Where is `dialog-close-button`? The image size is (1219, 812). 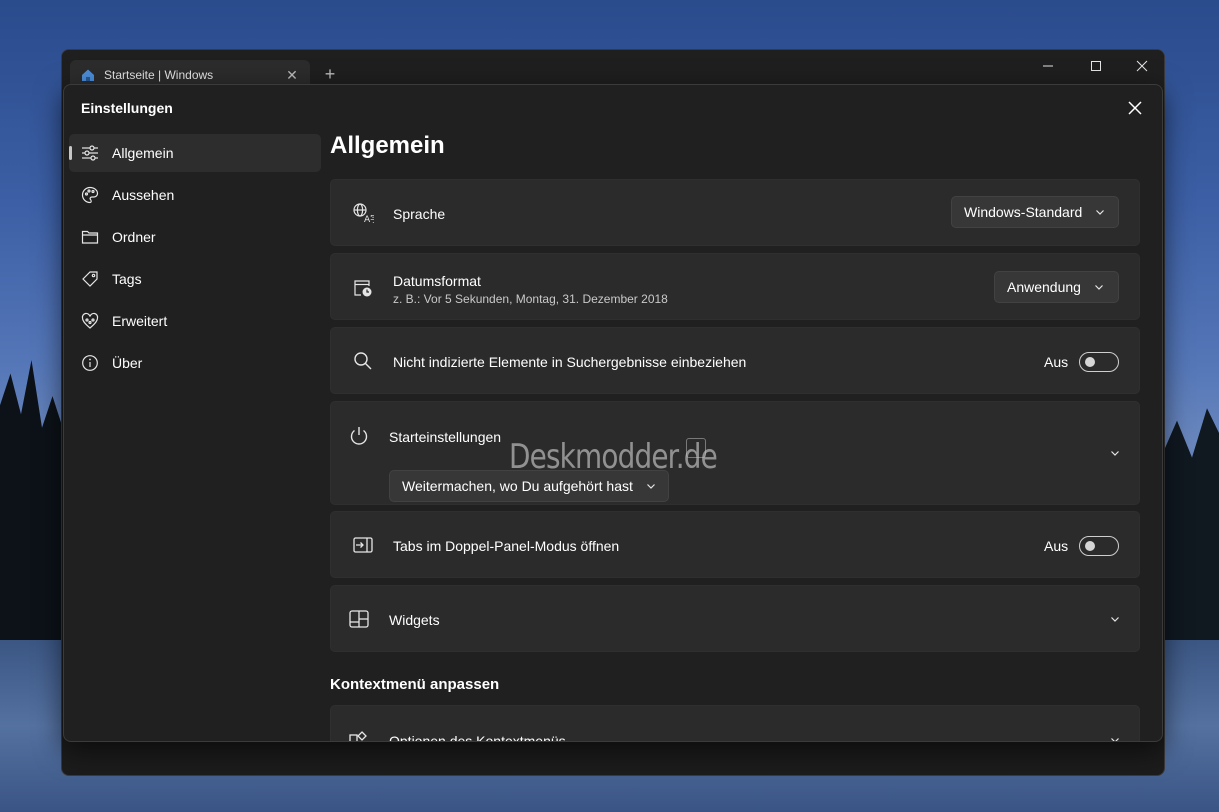
dialog-close-button is located at coordinates (1135, 108).